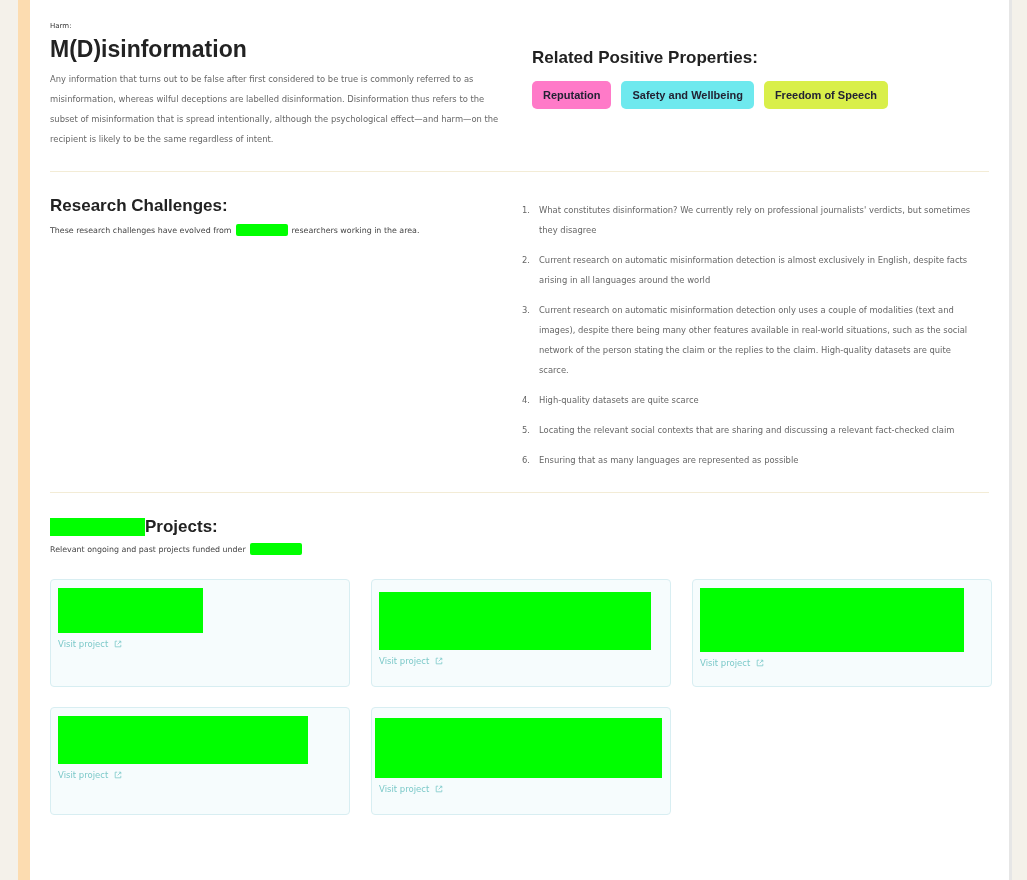  Describe the element at coordinates (755, 220) in the screenshot. I see `challenge-text: What constitutes disinformation? We currently rely on professional journalists' verdicts, but sometimes they disagree` at that location.